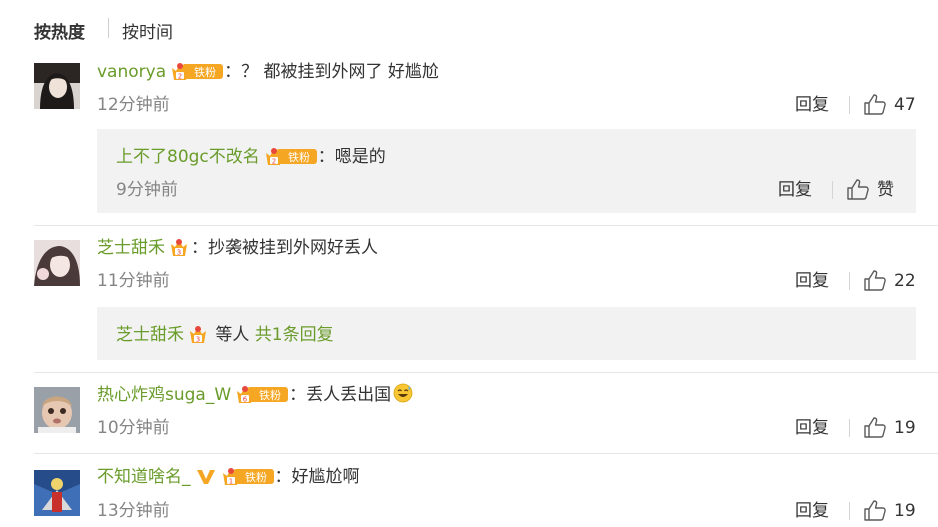 The image size is (938, 527). I want to click on fan-badge: 铁粉 6, so click(262, 397).